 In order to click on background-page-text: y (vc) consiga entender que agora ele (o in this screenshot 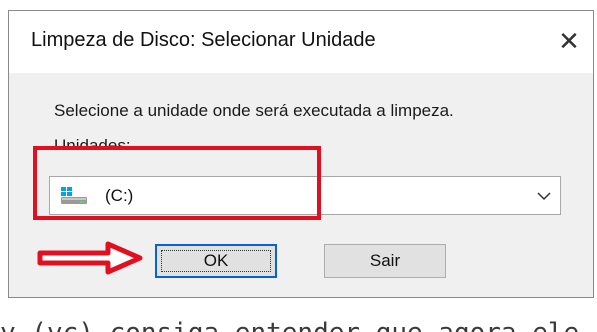, I will do `click(298, 325)`.